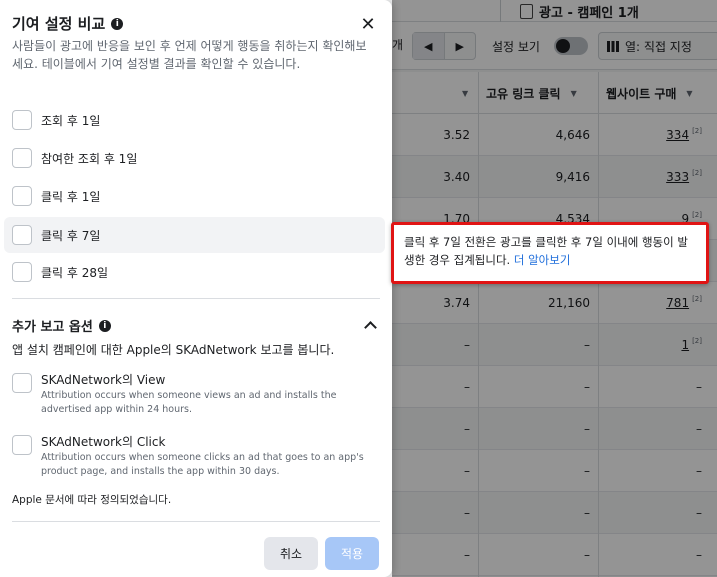 Image resolution: width=717 pixels, height=577 pixels. I want to click on additional-options-title-text: 추가 보고 옵션, so click(52, 327).